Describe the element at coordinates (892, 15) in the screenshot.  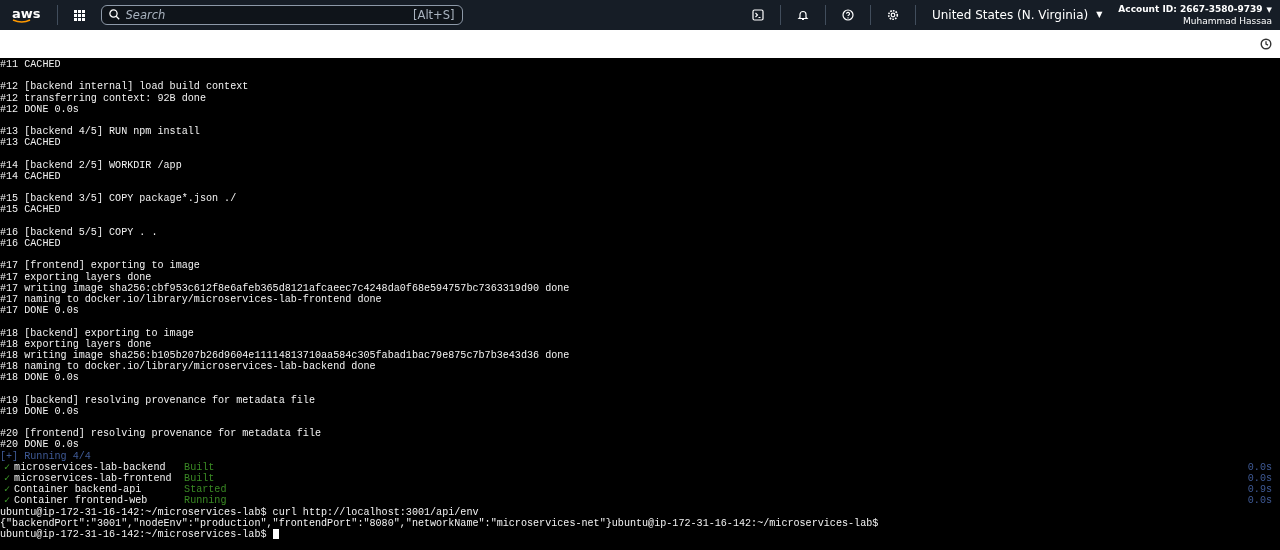
I see `settings-icon` at that location.